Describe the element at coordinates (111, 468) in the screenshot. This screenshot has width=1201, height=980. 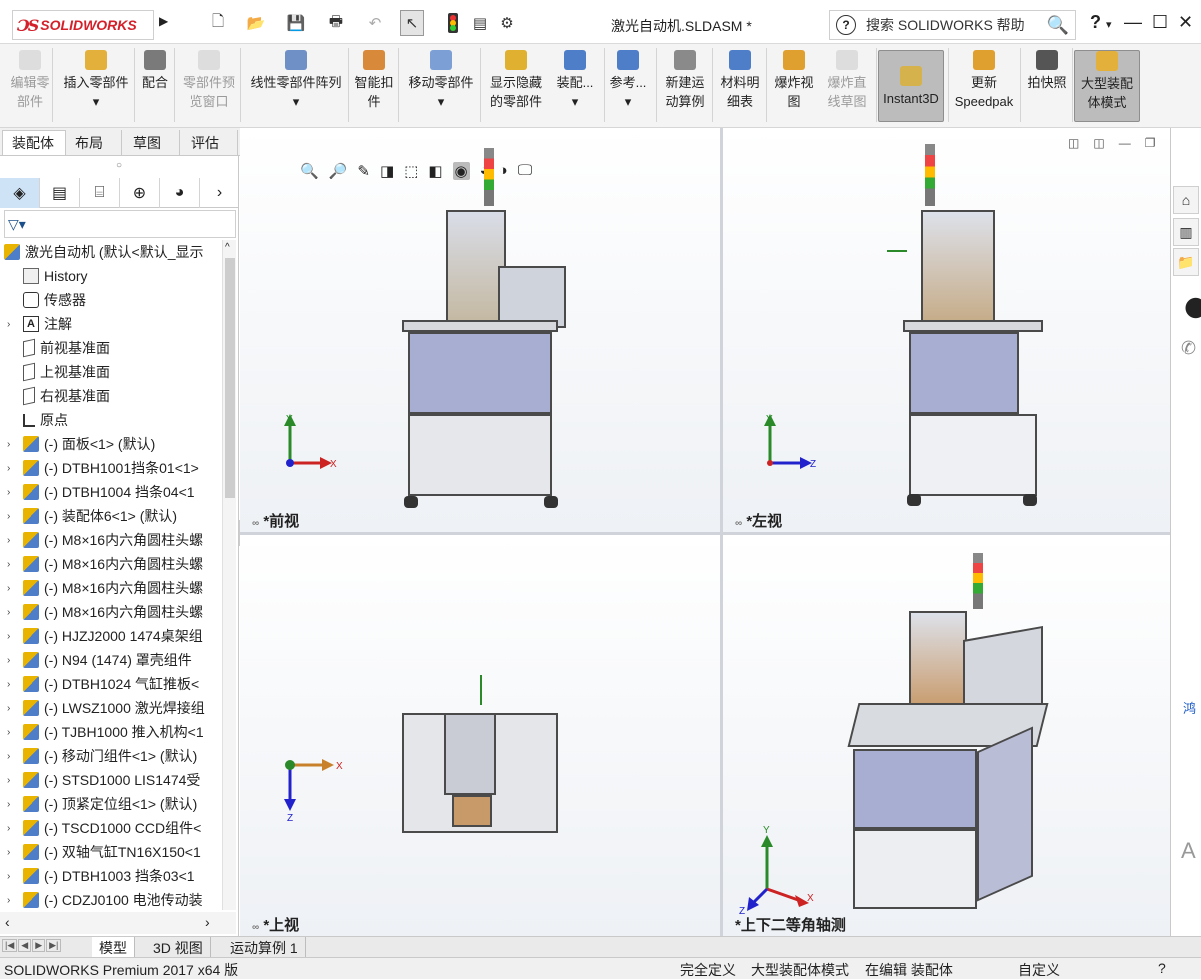
I see `tree-item: › (-) DTBH1001挡条01<1>` at that location.